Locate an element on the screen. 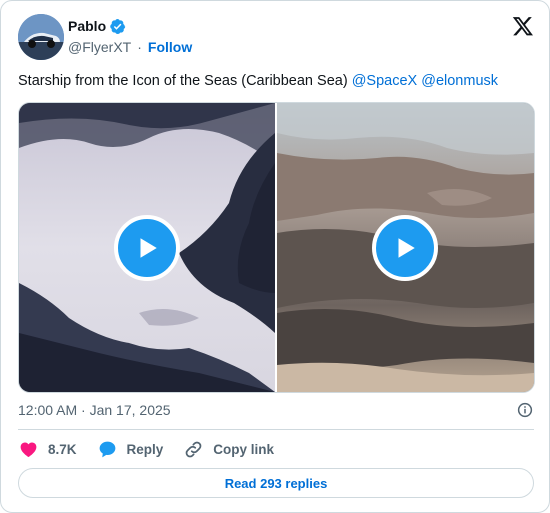 This screenshot has height=513, width=550. divider is located at coordinates (276, 429).